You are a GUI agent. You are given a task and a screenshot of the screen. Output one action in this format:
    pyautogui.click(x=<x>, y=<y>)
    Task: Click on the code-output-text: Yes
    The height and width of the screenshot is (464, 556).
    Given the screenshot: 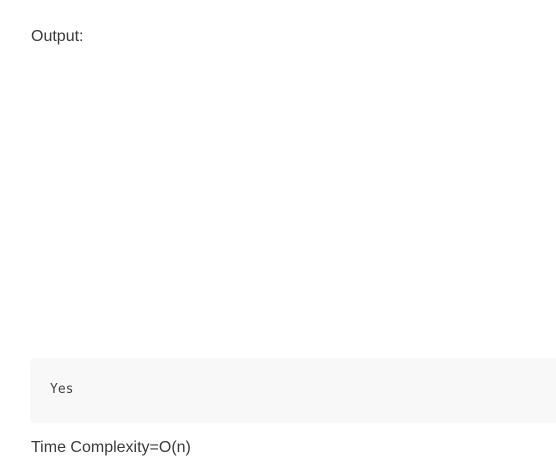 What is the action you would take?
    pyautogui.click(x=62, y=389)
    